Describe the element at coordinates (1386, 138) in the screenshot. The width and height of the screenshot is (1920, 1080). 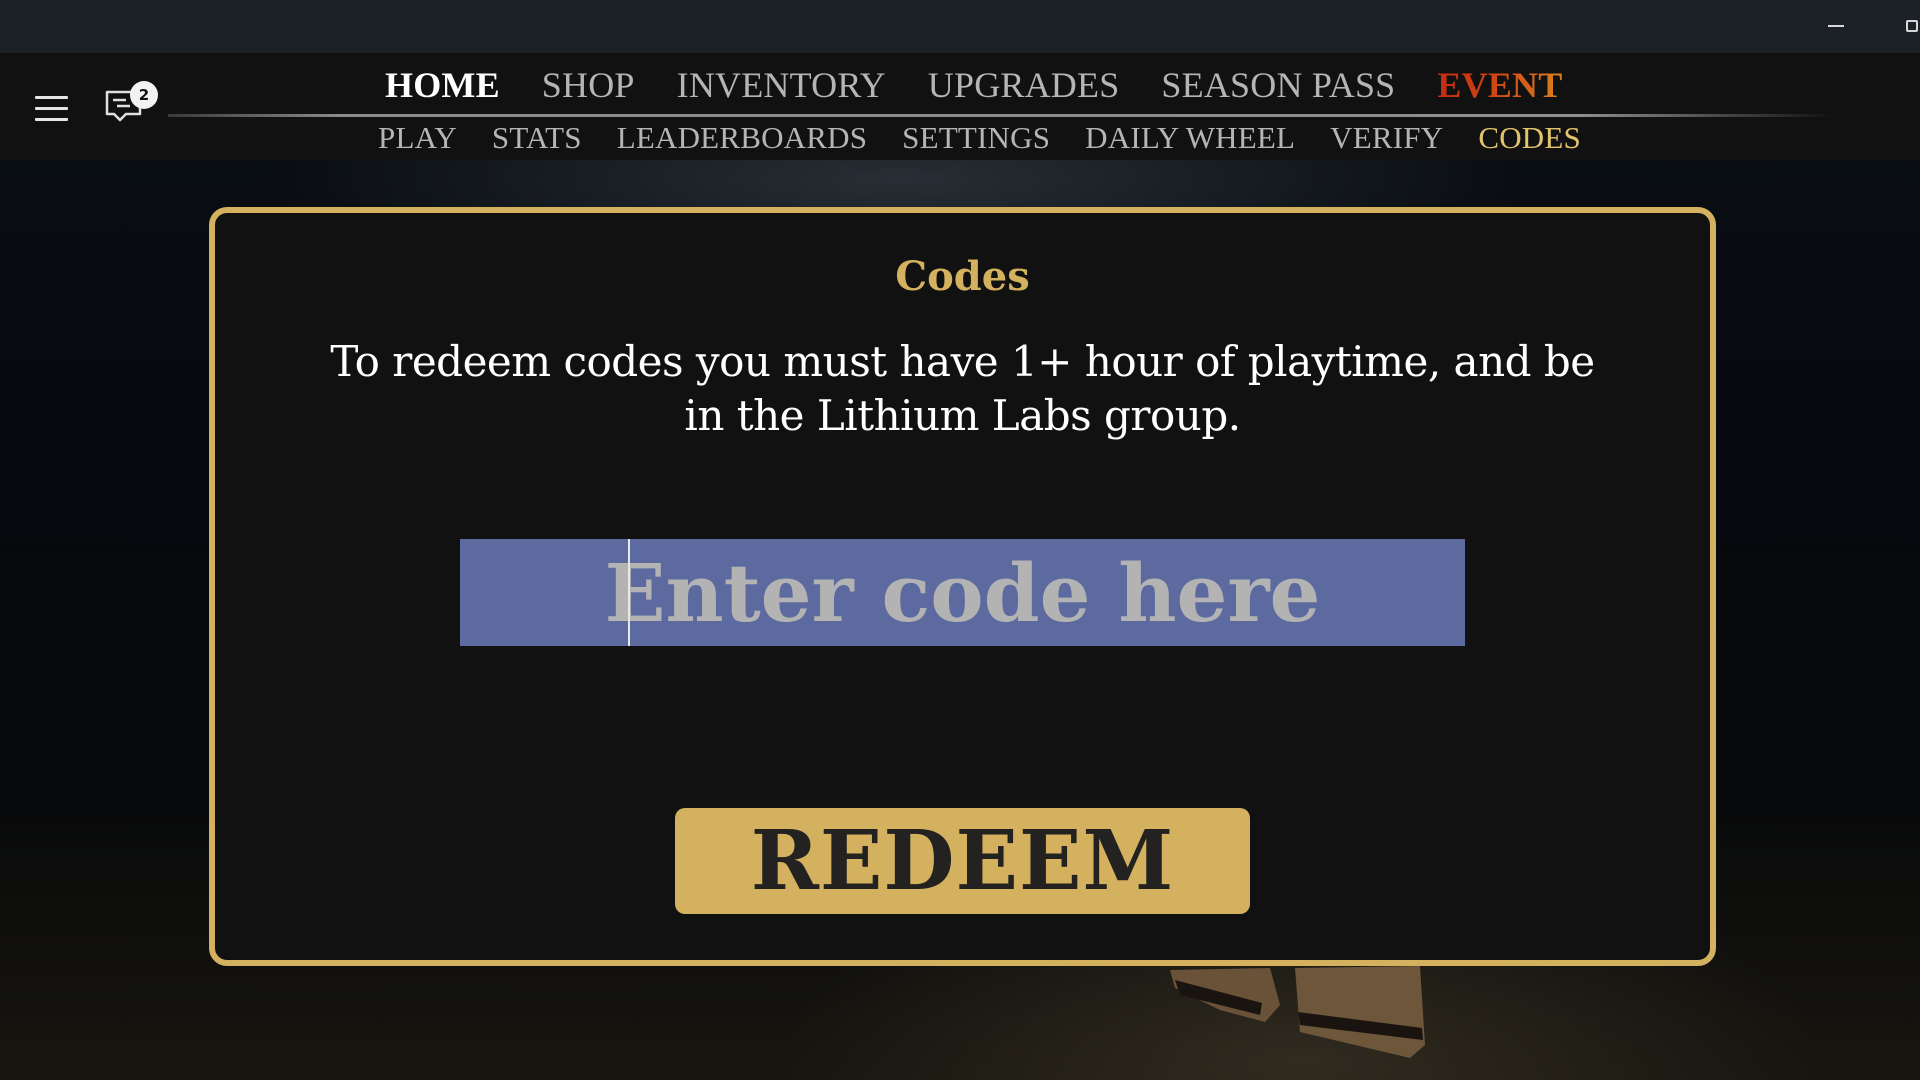
I see `nav-tab-verify: VERIFY` at that location.